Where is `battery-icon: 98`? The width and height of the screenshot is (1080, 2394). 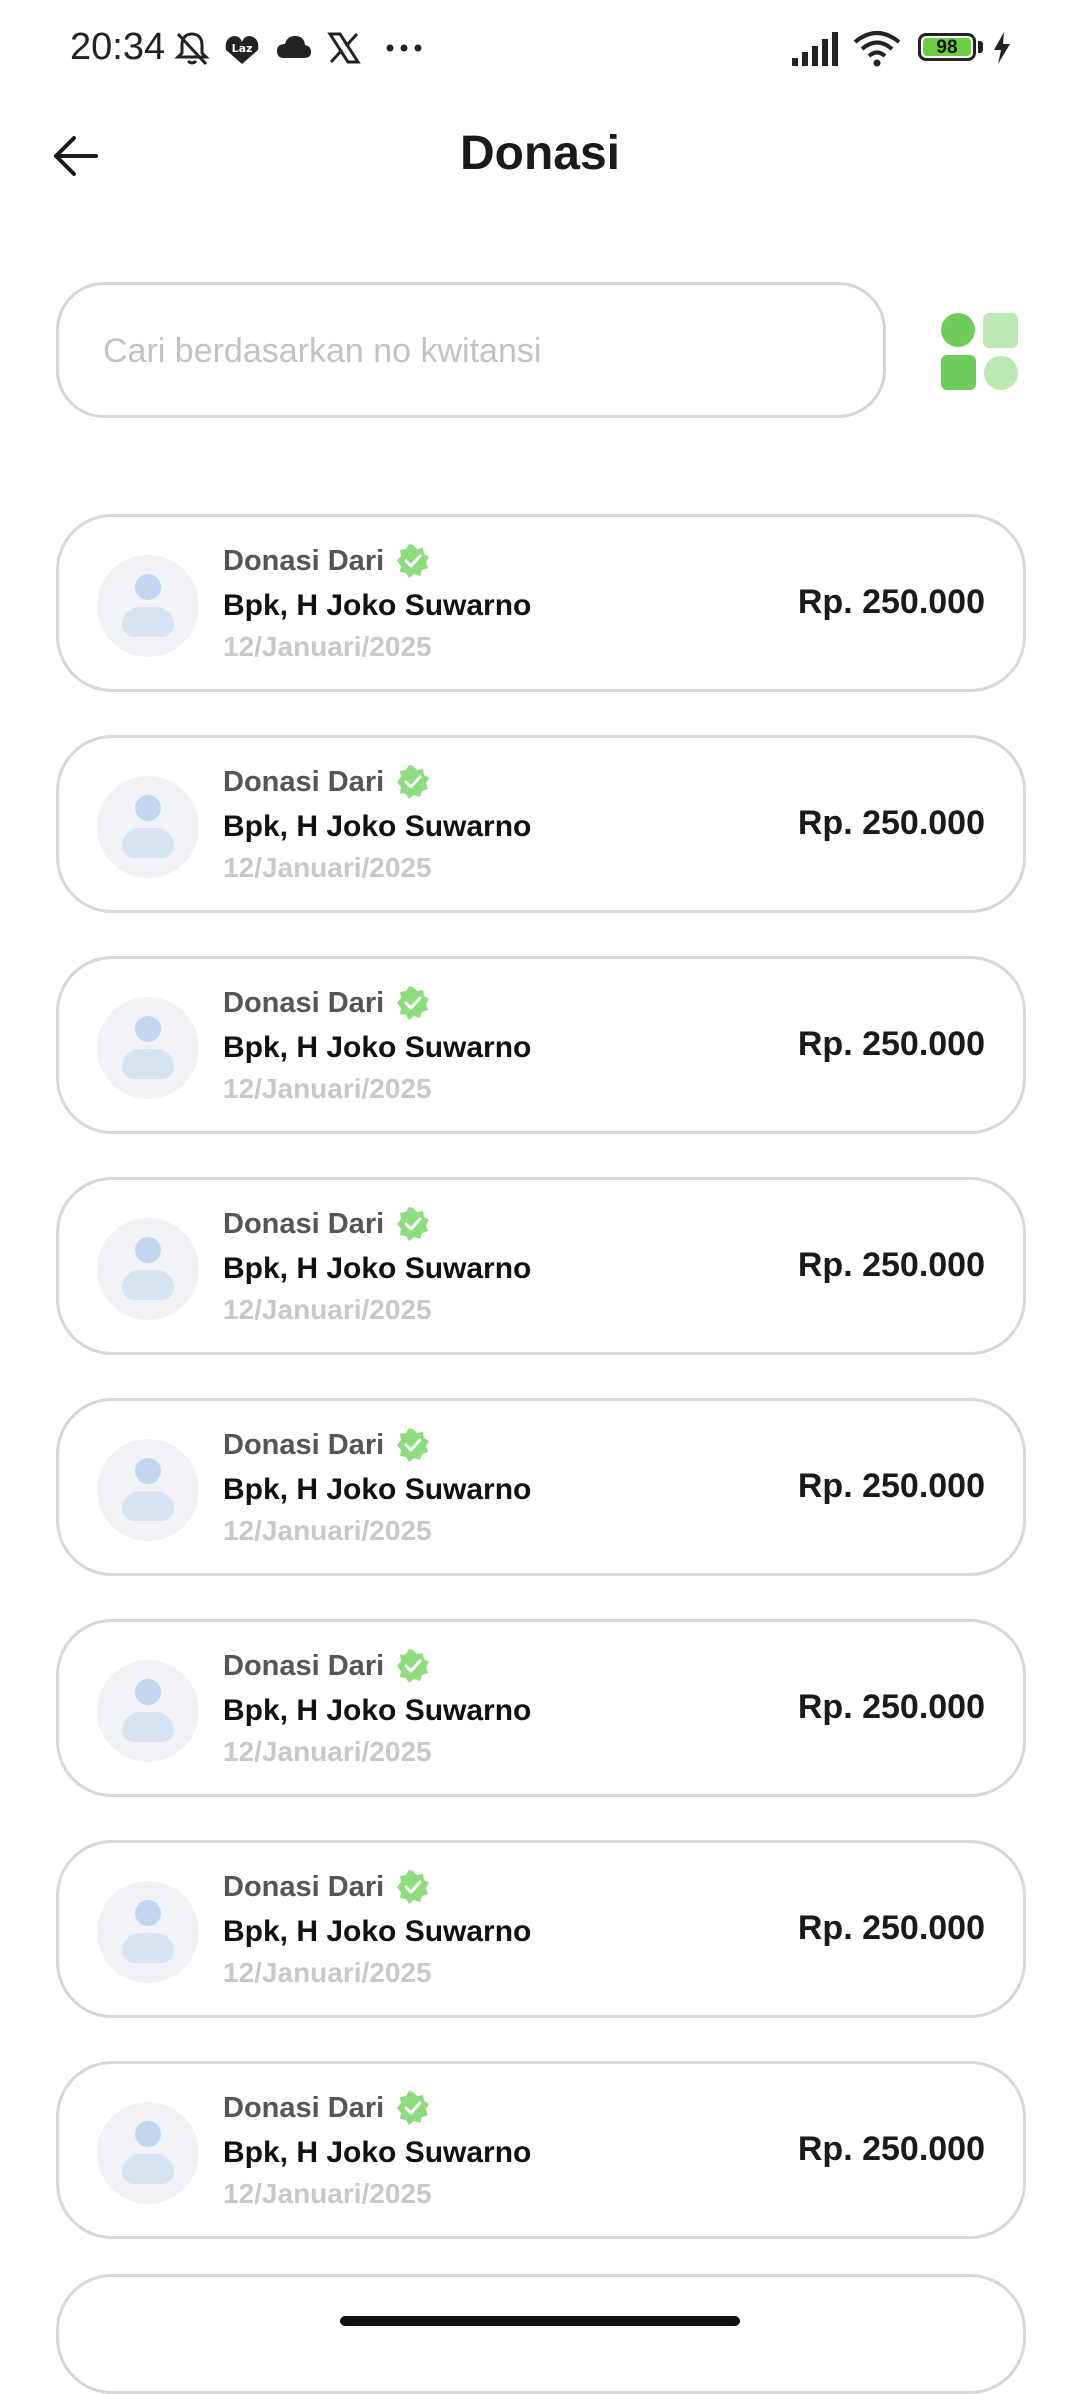
battery-icon: 98 is located at coordinates (947, 47).